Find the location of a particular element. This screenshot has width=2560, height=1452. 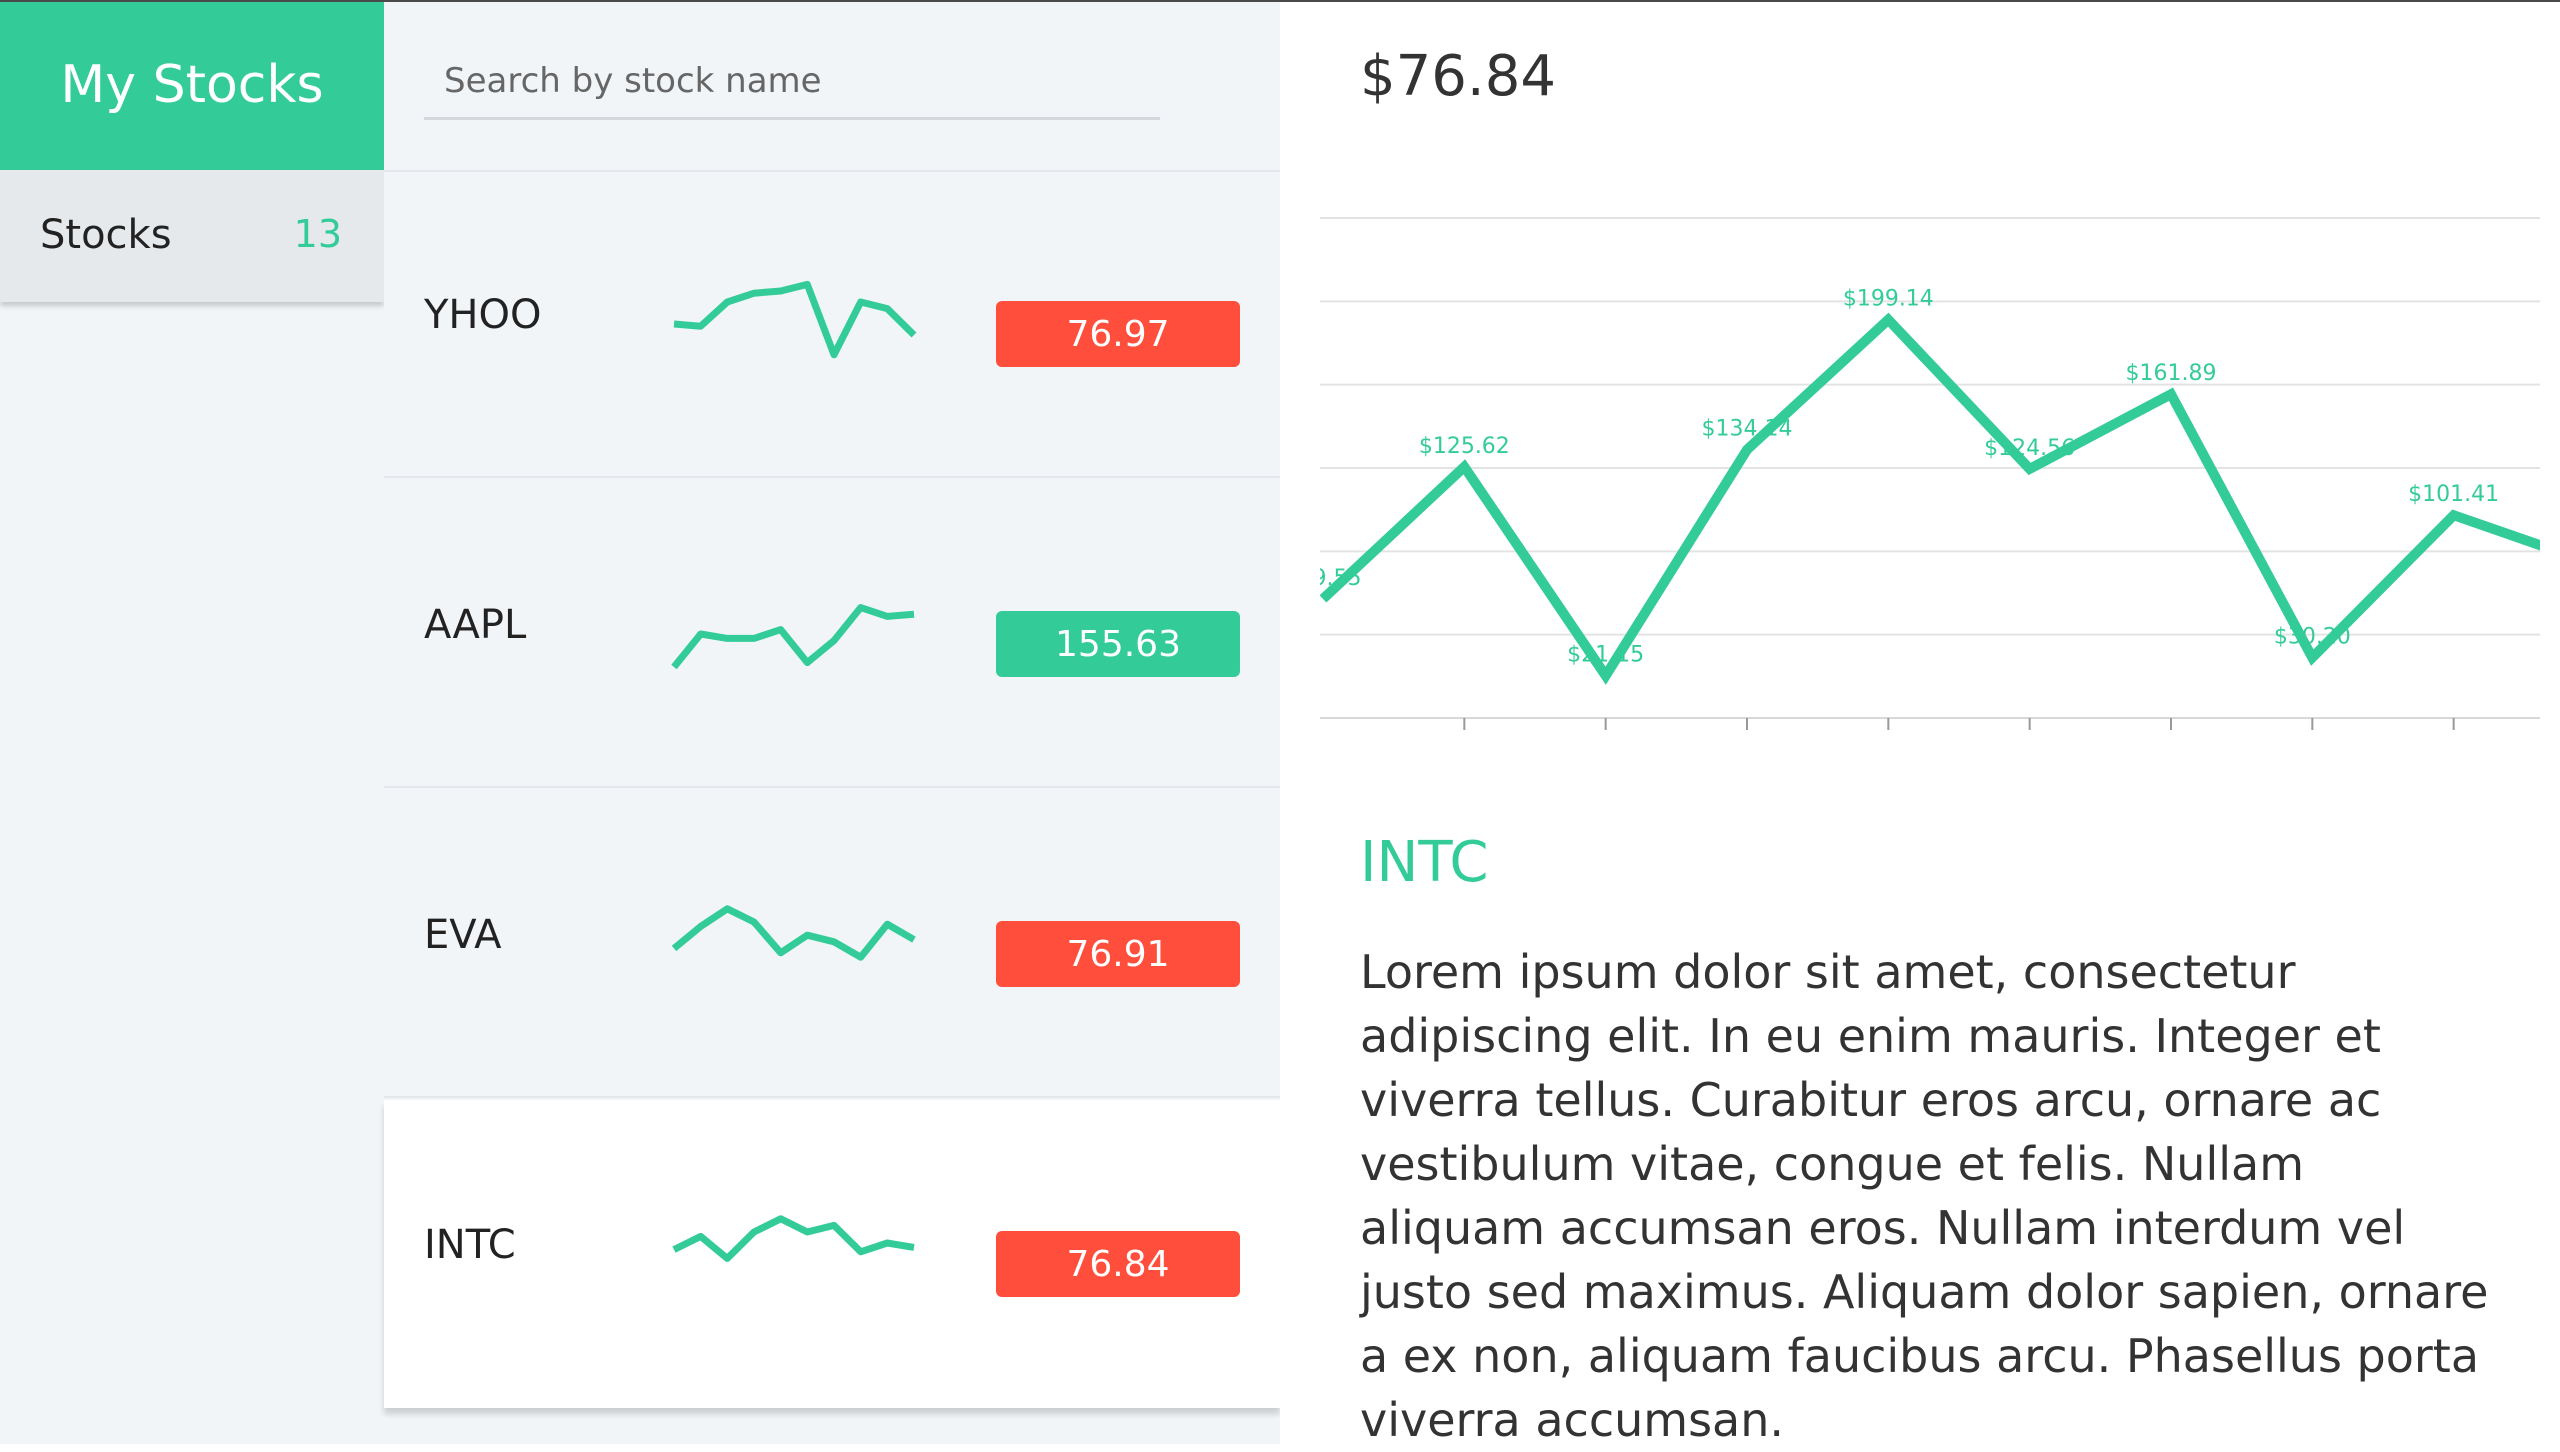

app-title: My Stocks is located at coordinates (192, 85).